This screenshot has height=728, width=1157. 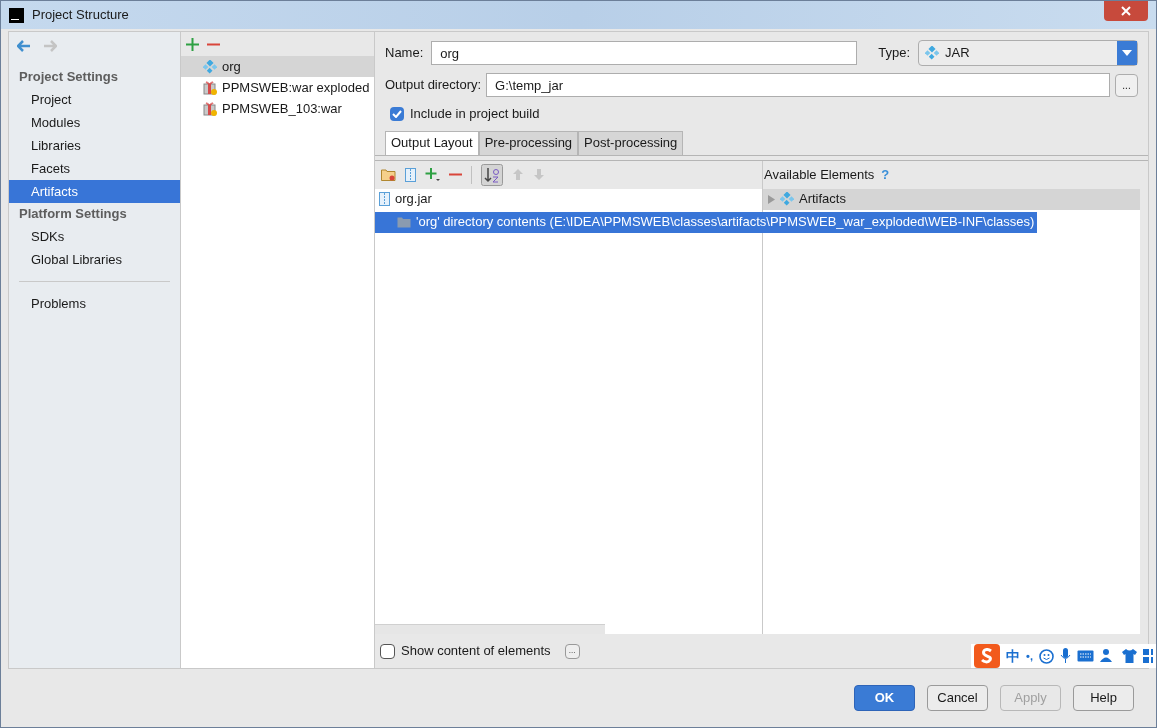 I want to click on layout-tree-item: 'org' directory contents (E:\IDEA\PPMSWEB\classes\artifacts\PPMSWEB_war_exploded\WEB-INF\classes), so click(x=706, y=222).